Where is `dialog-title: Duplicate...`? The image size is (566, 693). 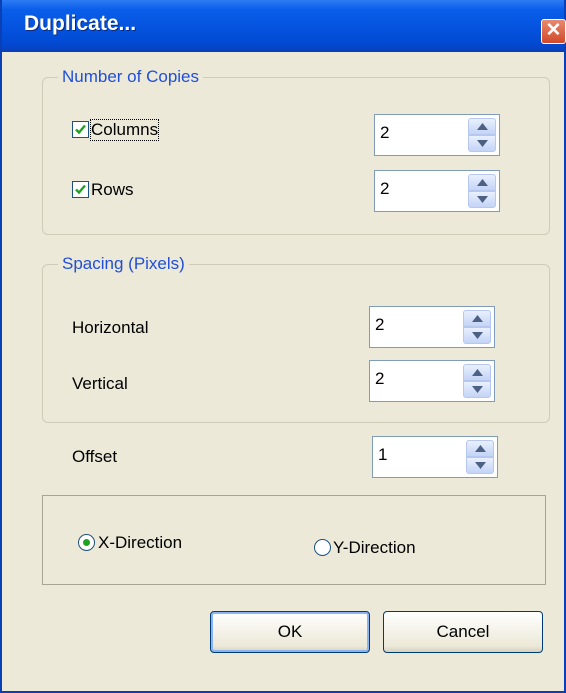
dialog-title: Duplicate... is located at coordinates (80, 23).